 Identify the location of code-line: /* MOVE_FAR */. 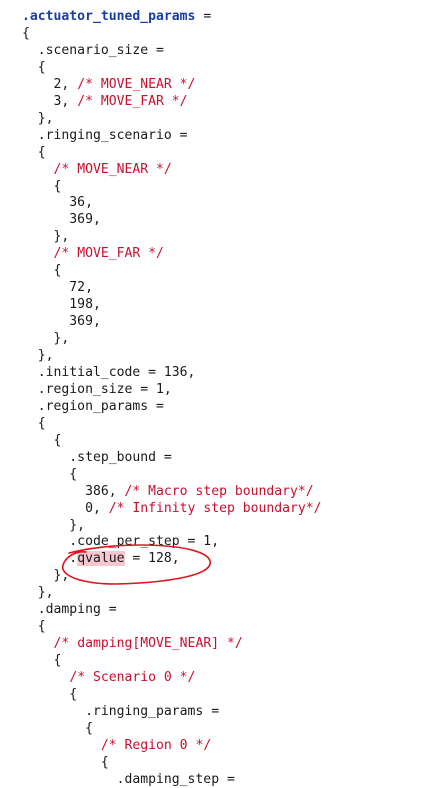
(93, 253).